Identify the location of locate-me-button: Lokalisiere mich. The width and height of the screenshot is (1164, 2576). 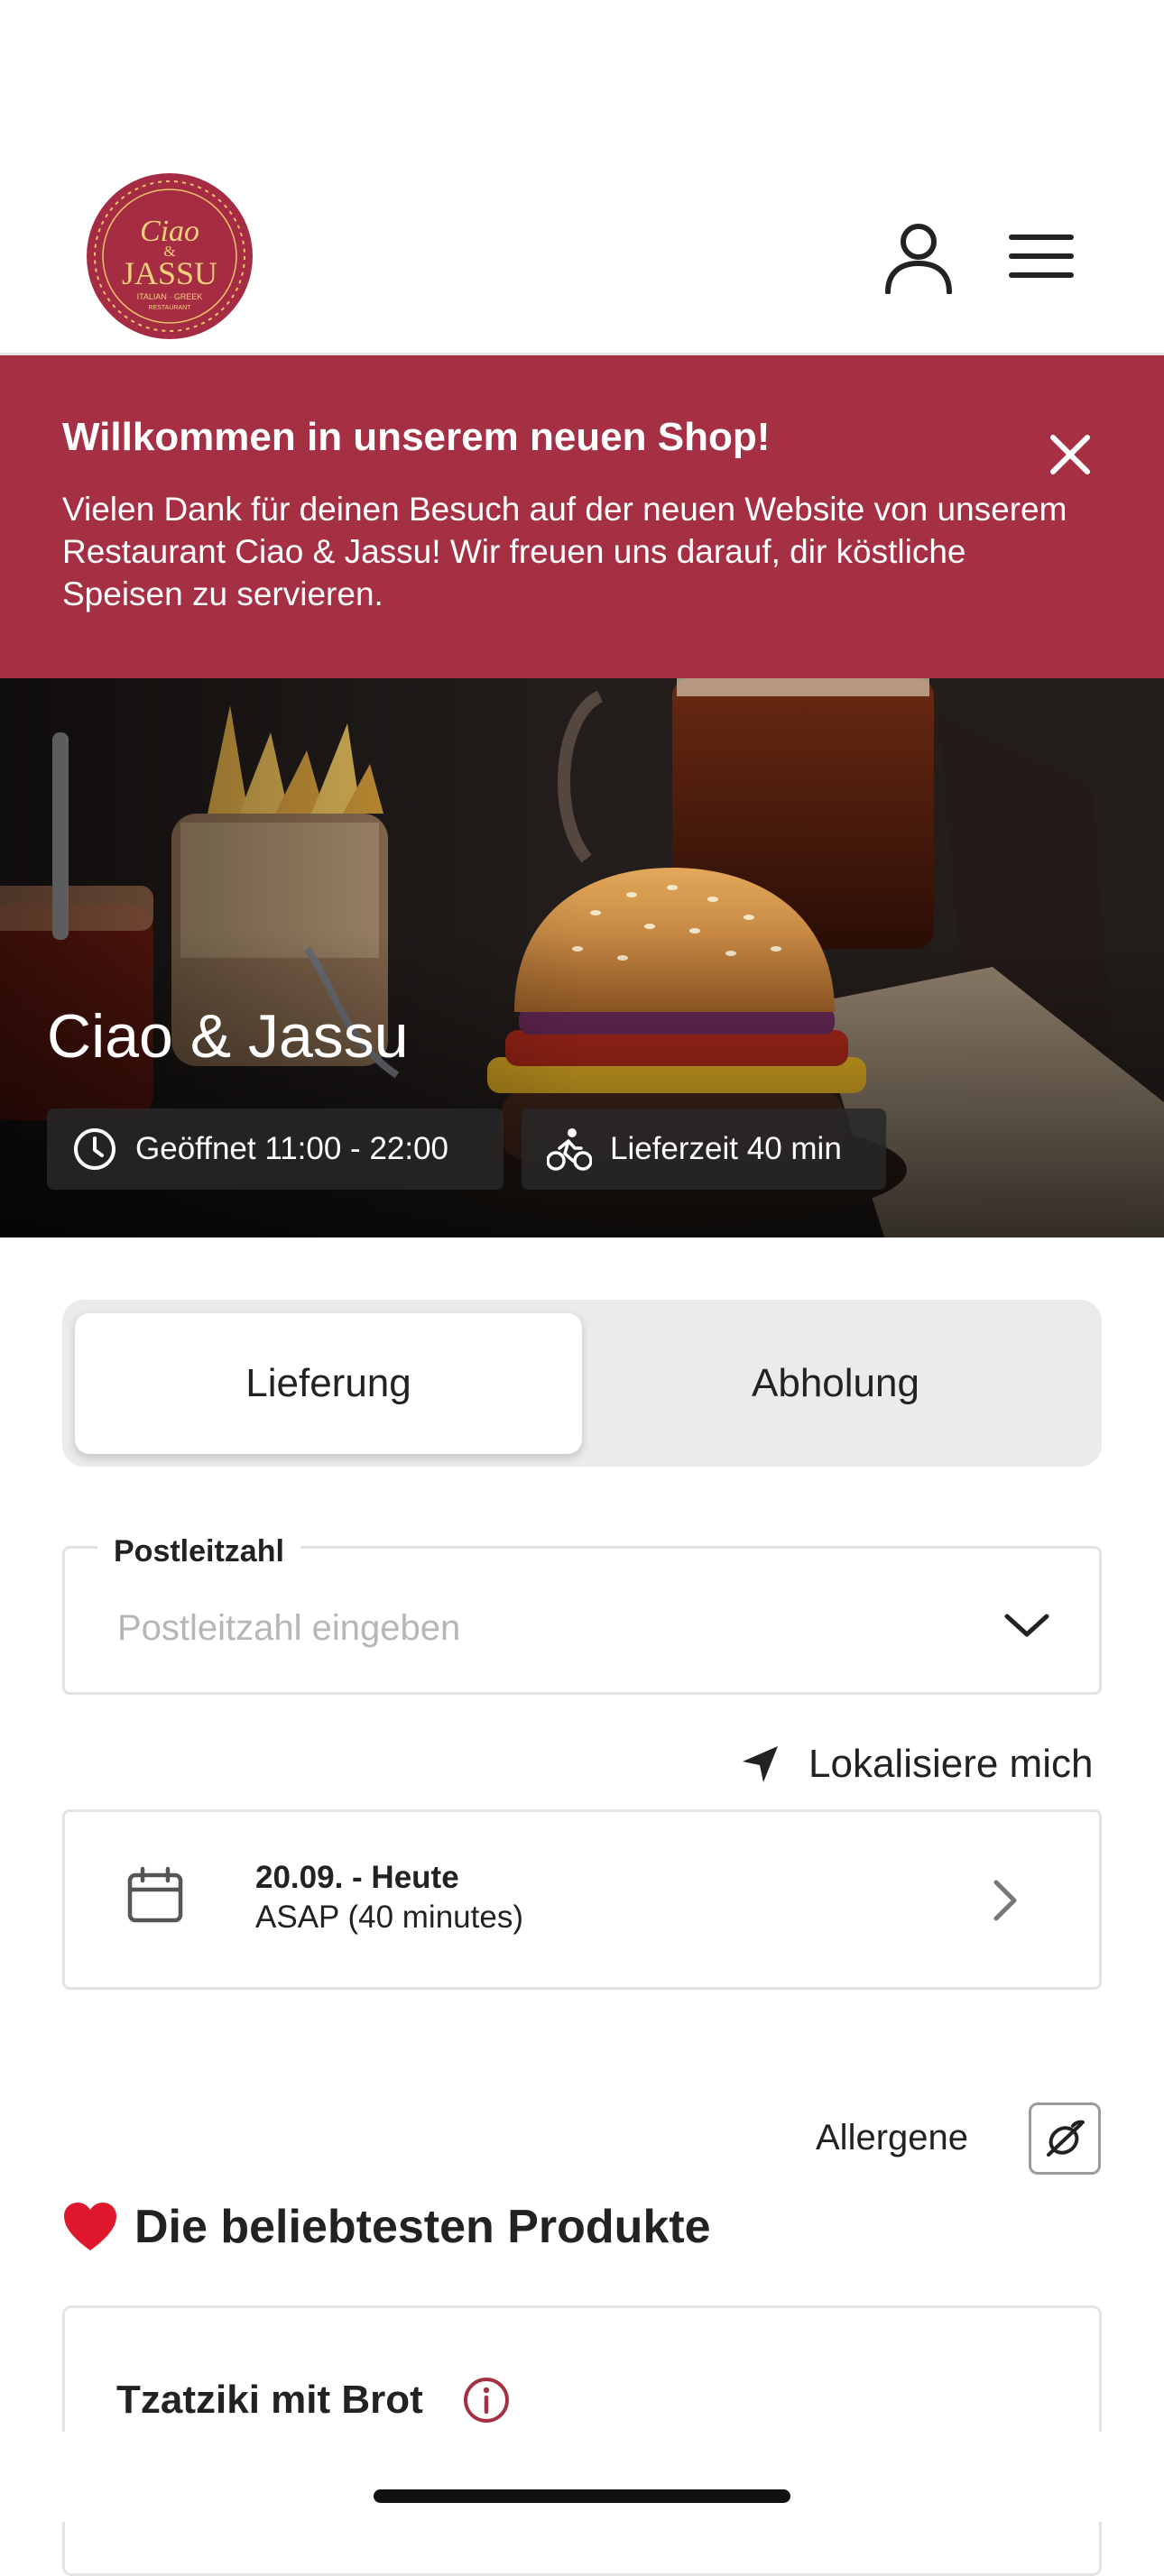
(916, 1764).